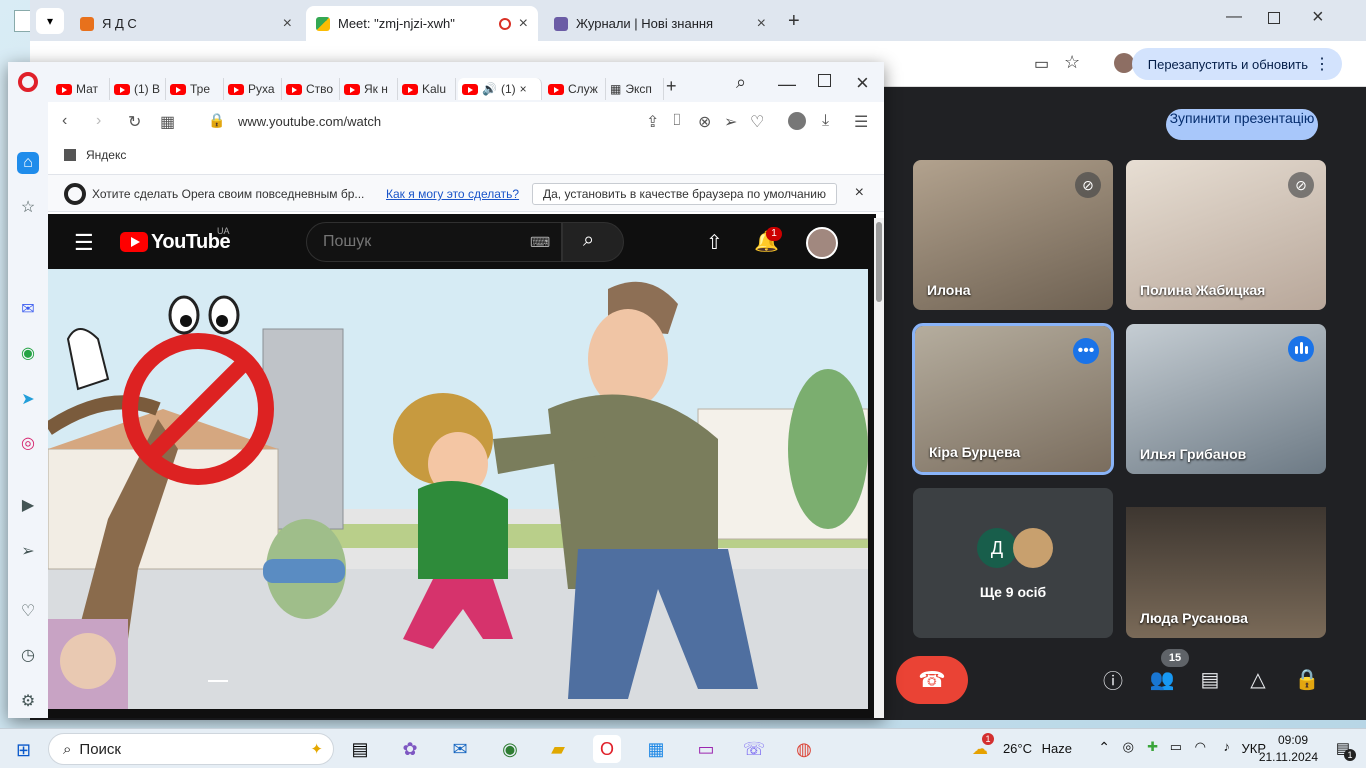  What do you see at coordinates (427, 89) in the screenshot?
I see `opera-tab: Kalu` at bounding box center [427, 89].